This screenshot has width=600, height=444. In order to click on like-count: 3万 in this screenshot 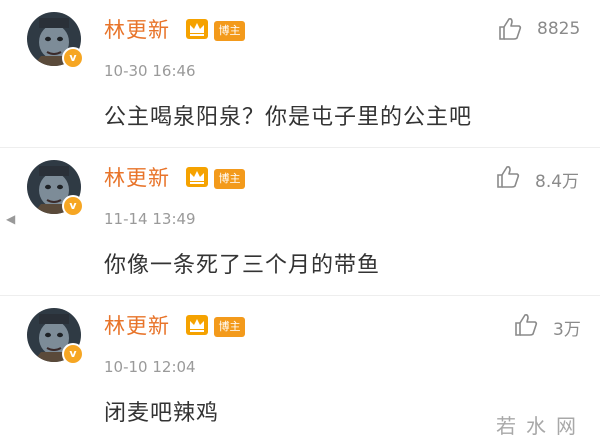, I will do `click(567, 330)`.